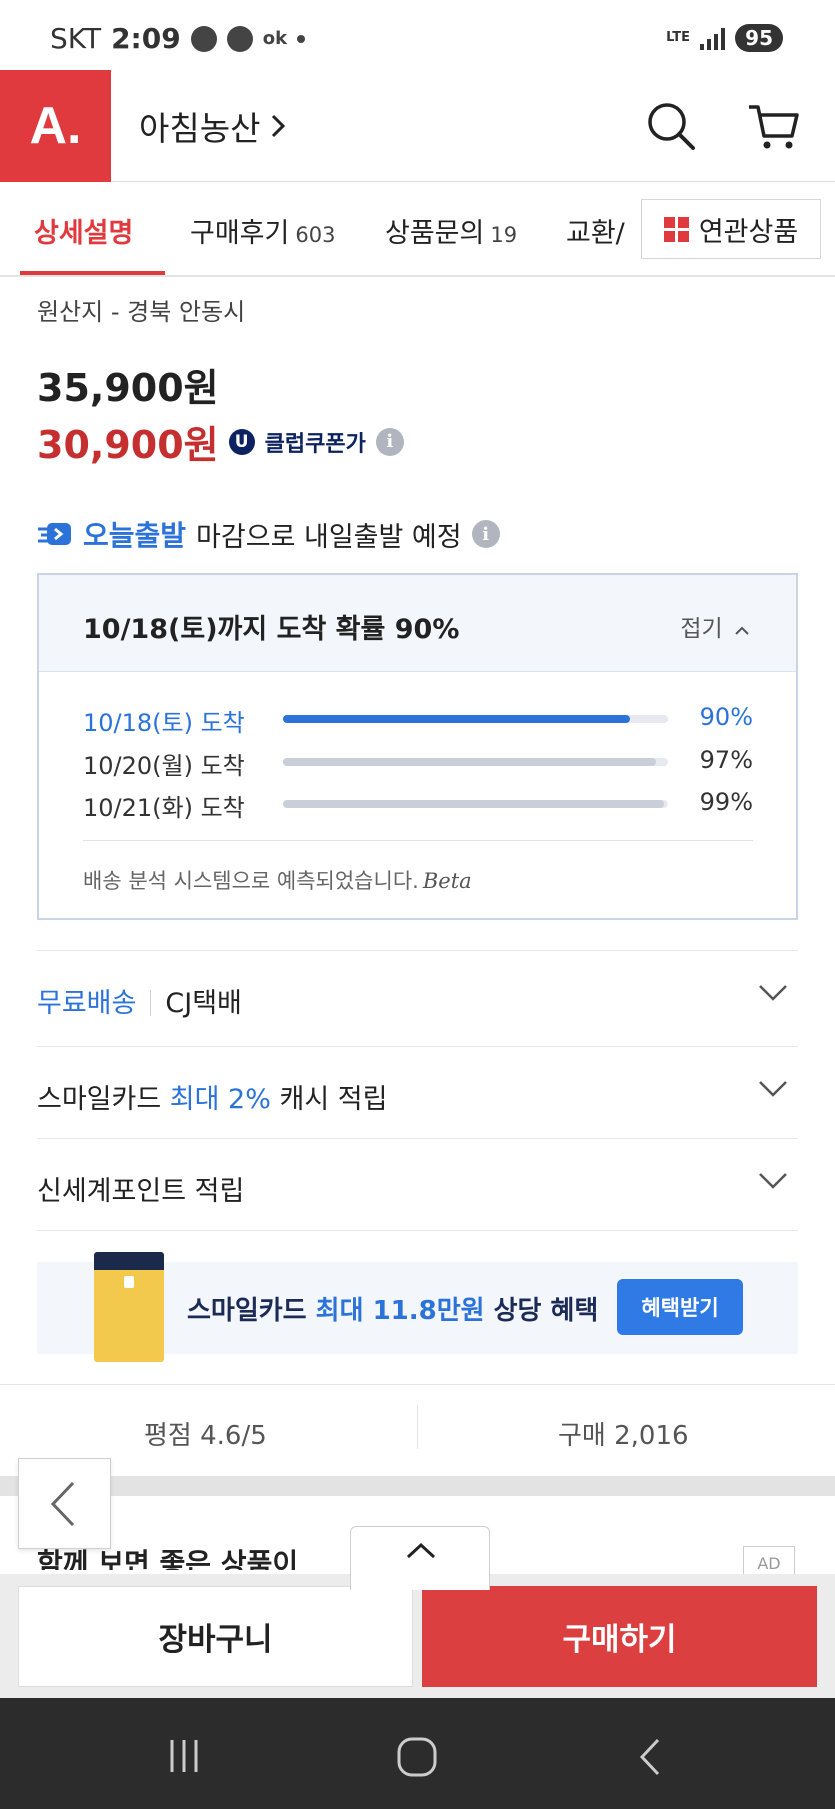 This screenshot has width=835, height=1809. I want to click on fold-button: 접기, so click(715, 626).